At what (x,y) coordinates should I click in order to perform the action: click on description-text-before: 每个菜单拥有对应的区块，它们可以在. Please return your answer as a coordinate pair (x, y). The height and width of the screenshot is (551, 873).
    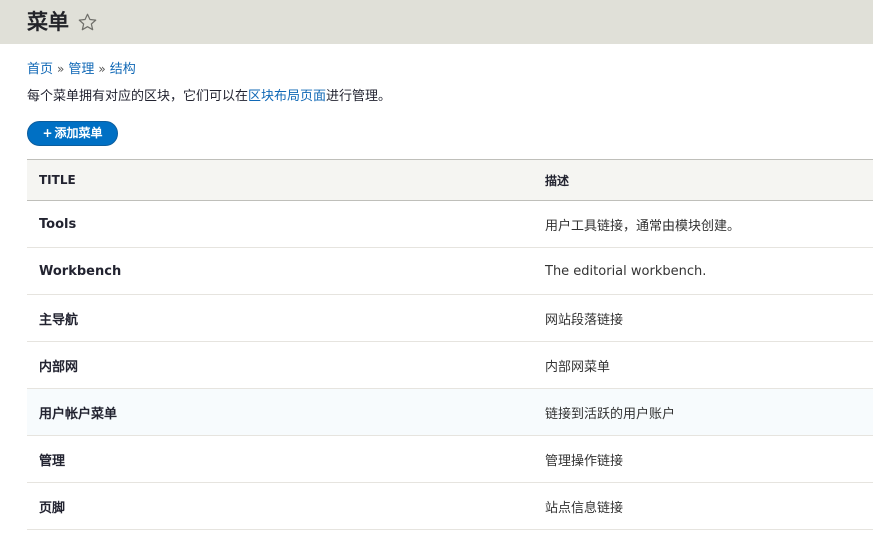
    Looking at the image, I should click on (138, 96).